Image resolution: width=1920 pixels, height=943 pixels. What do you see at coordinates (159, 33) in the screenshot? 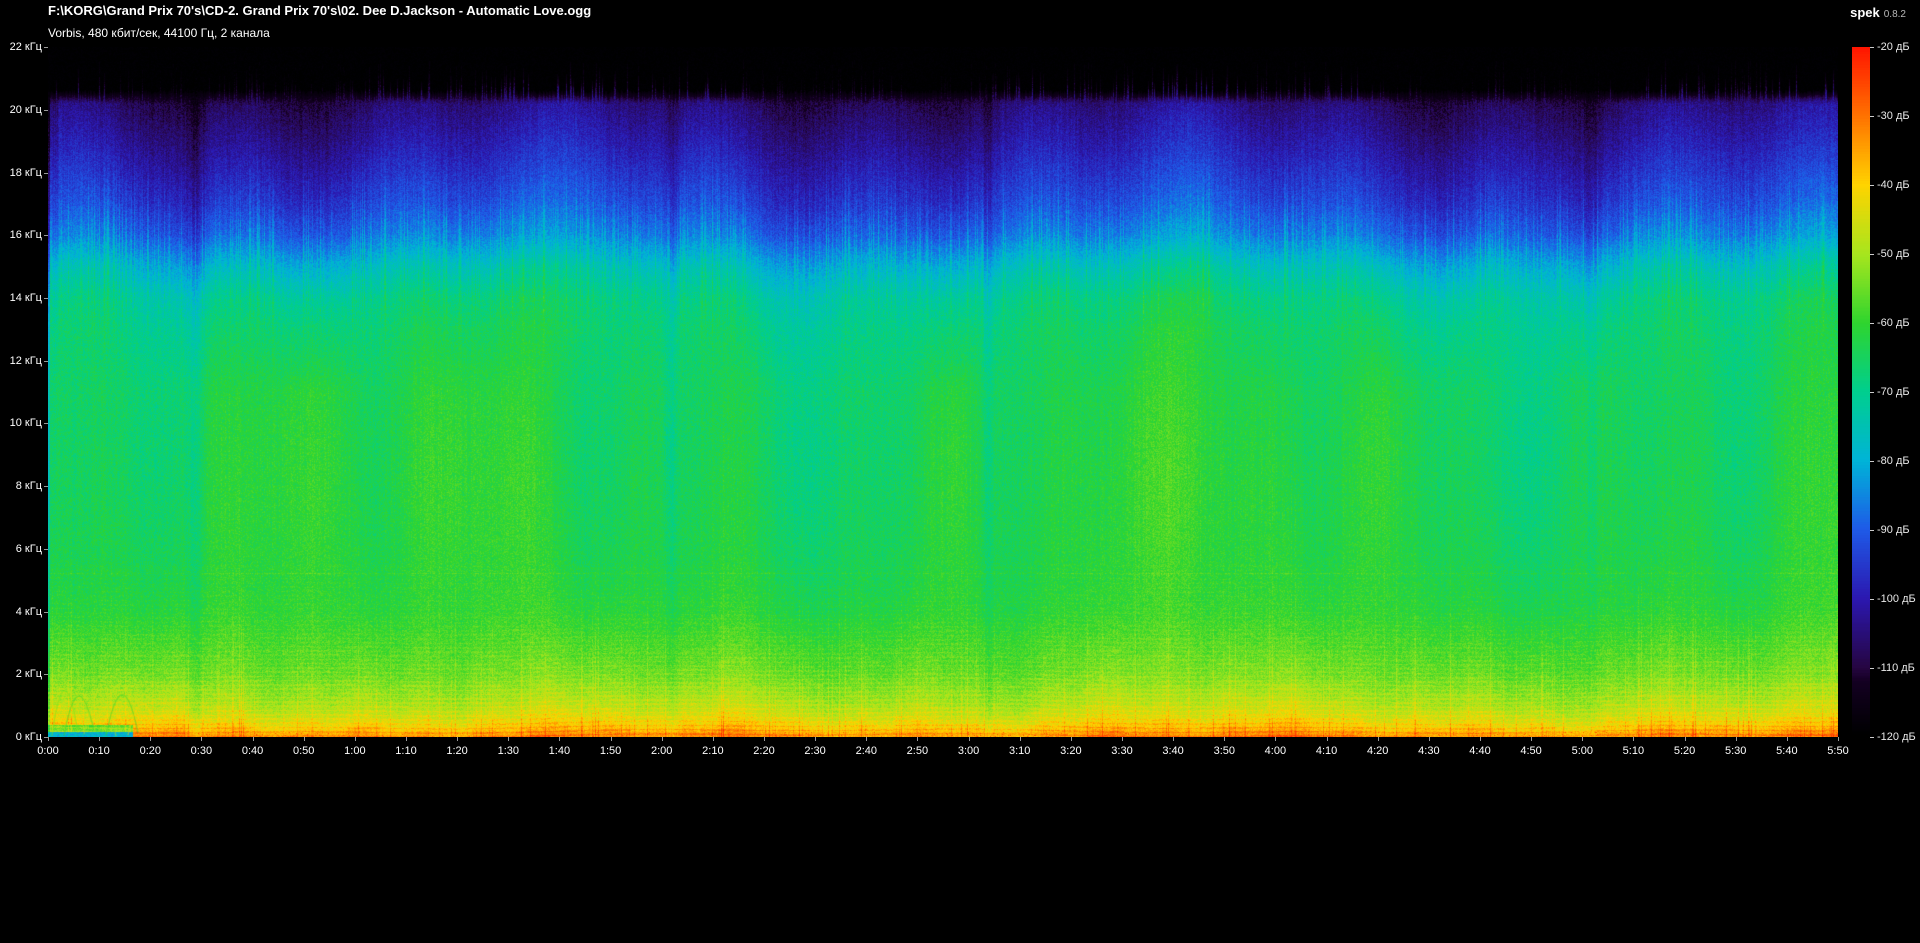
I see `stream-info: Vorbis, 480 кбит/сек, 44100 Гц, 2 канала` at bounding box center [159, 33].